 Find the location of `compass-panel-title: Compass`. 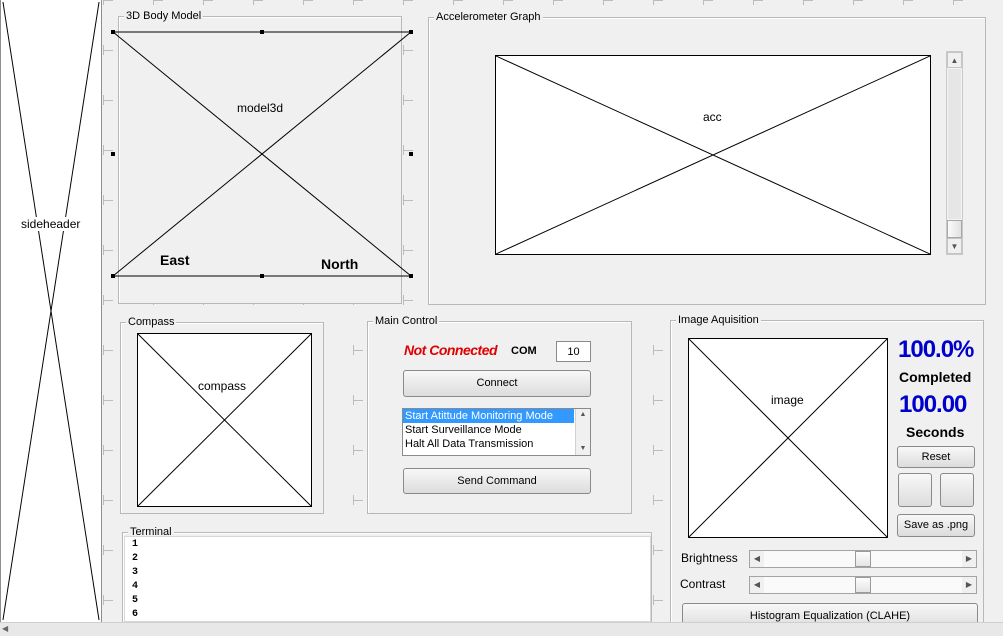

compass-panel-title: Compass is located at coordinates (151, 322).